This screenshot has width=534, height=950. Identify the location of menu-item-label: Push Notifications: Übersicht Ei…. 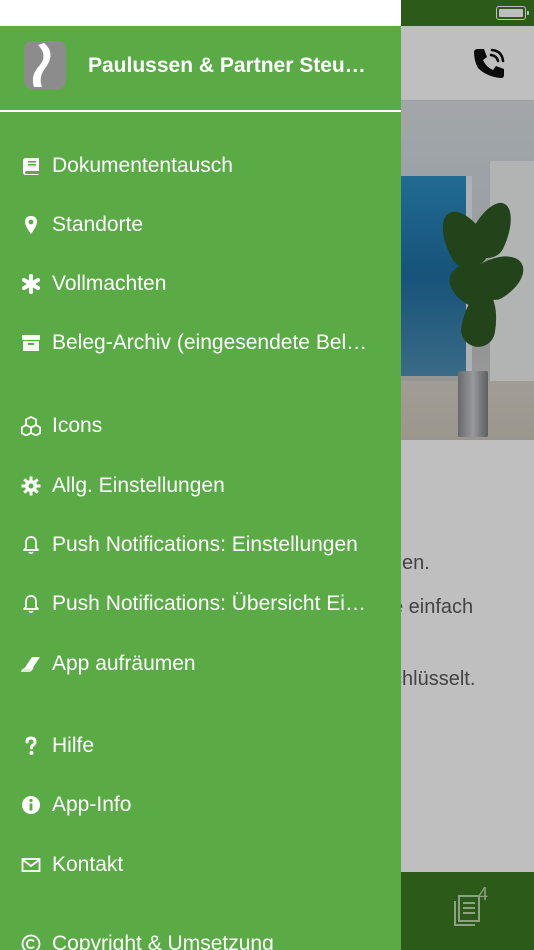
(209, 603).